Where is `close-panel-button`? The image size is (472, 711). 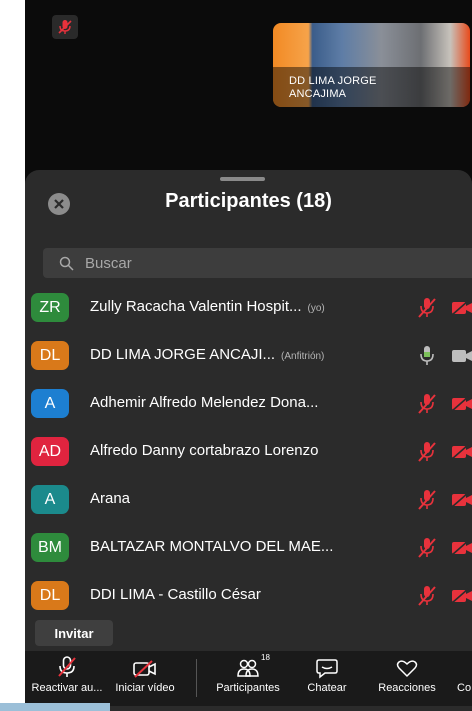
close-panel-button is located at coordinates (59, 204).